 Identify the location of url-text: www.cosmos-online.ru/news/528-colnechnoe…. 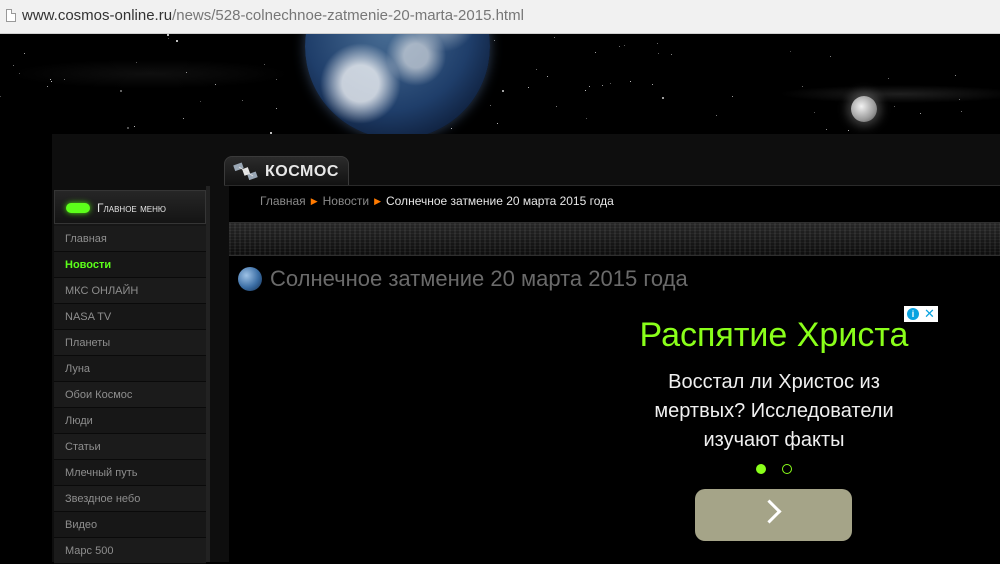
(273, 15).